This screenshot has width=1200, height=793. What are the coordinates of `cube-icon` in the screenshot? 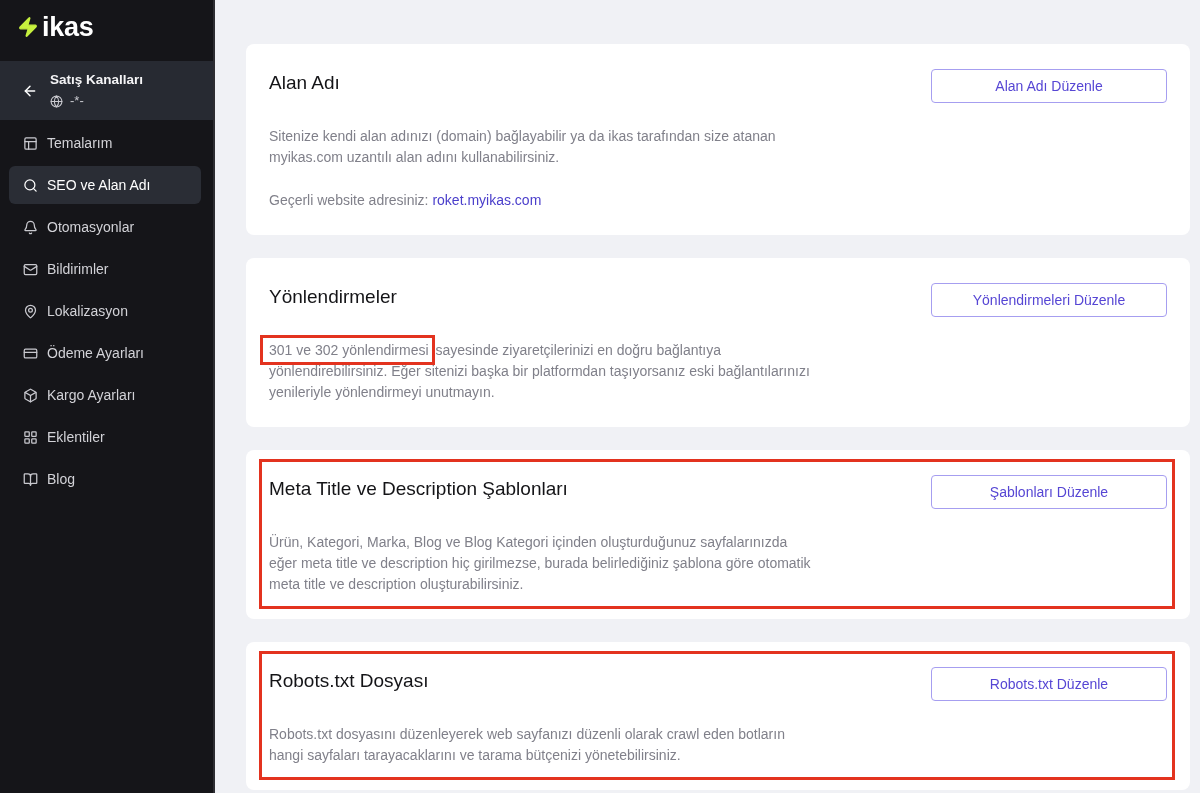 It's located at (30, 395).